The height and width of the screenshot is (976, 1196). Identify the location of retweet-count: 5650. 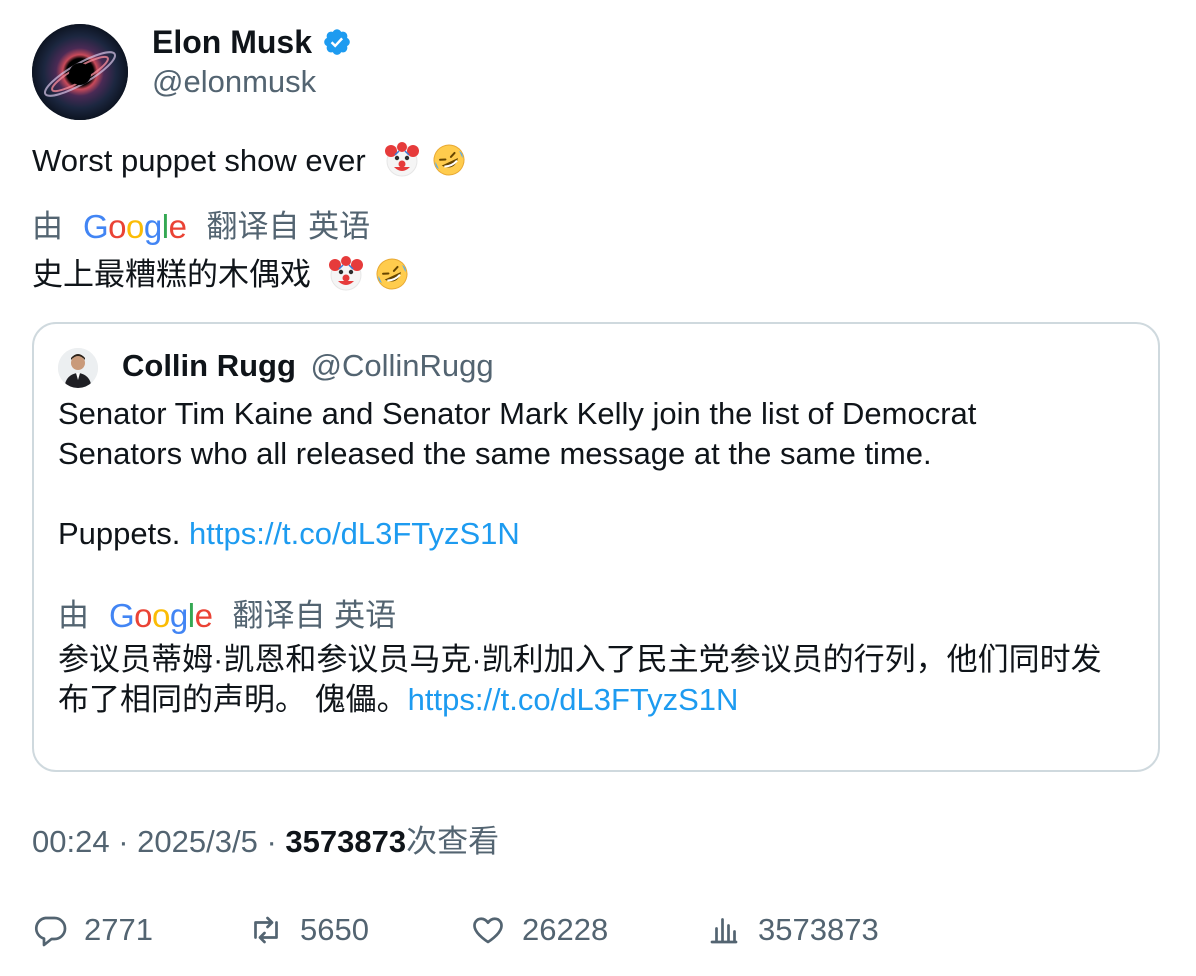
(334, 929).